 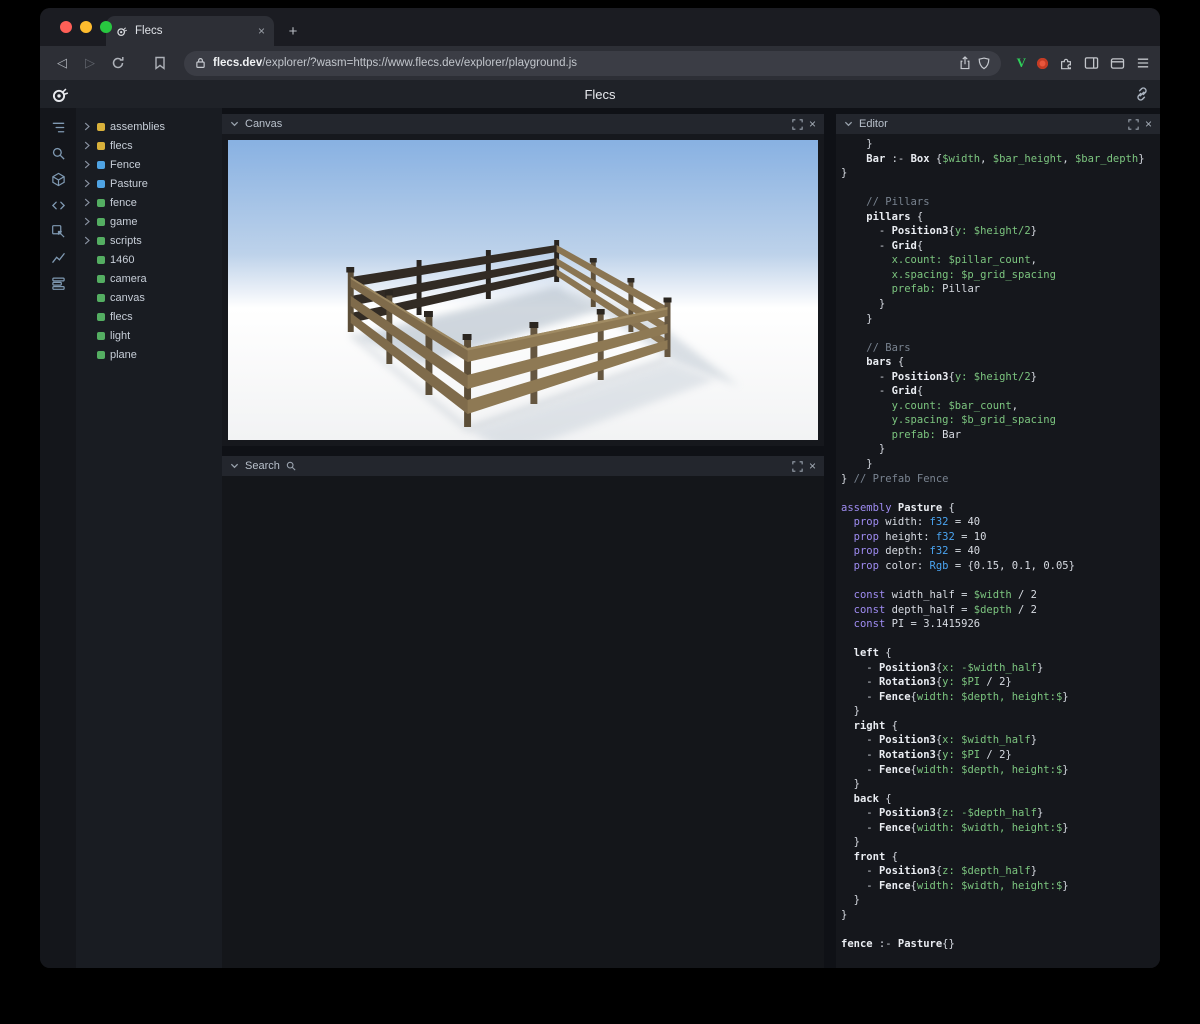 What do you see at coordinates (149, 183) in the screenshot?
I see `tree-item-Pasture: Pasture` at bounding box center [149, 183].